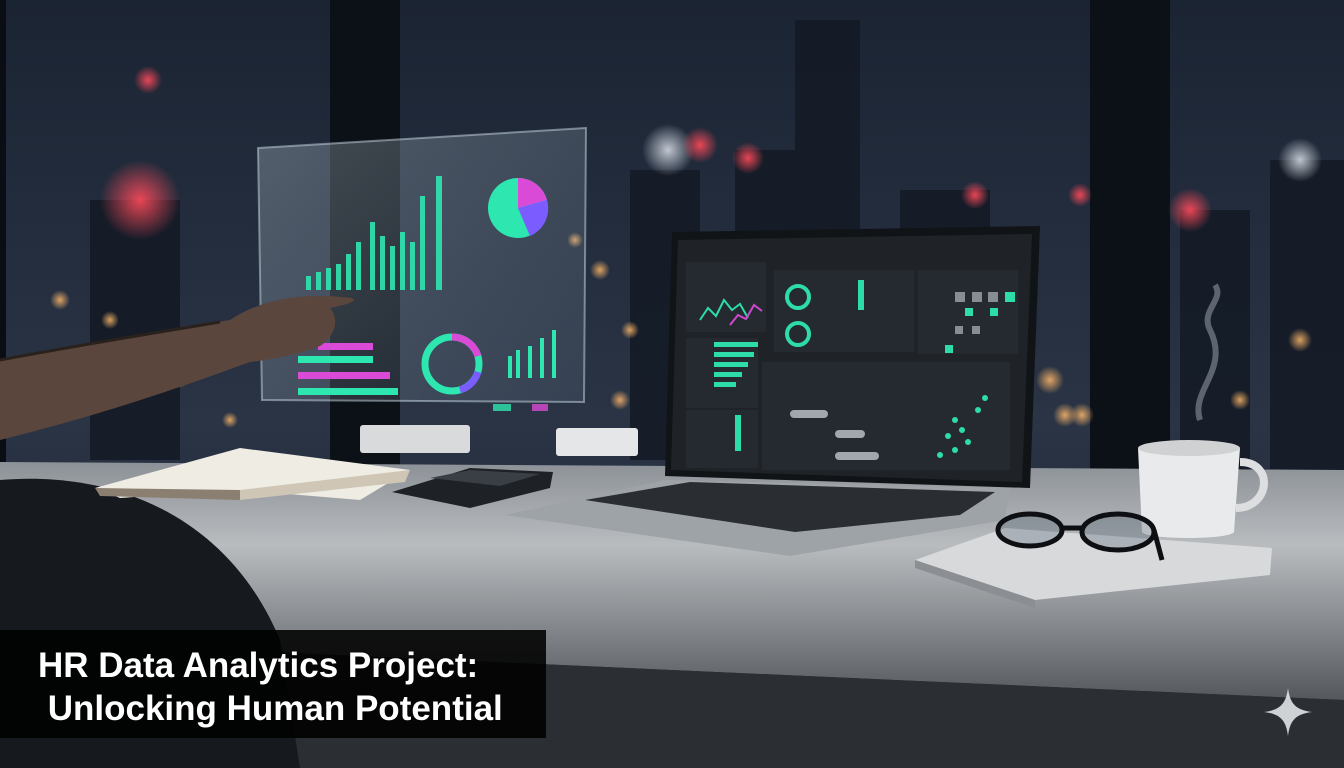  I want to click on title-line-2: Unlocking Human Potential, so click(270, 708).